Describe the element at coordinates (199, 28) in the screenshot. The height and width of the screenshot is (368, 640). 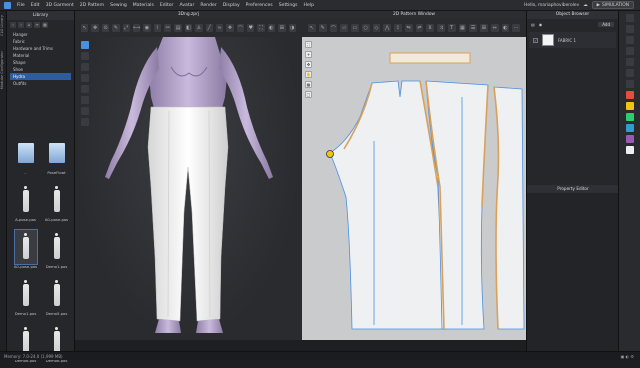
I see `avatar-tool-icon: ♙` at that location.